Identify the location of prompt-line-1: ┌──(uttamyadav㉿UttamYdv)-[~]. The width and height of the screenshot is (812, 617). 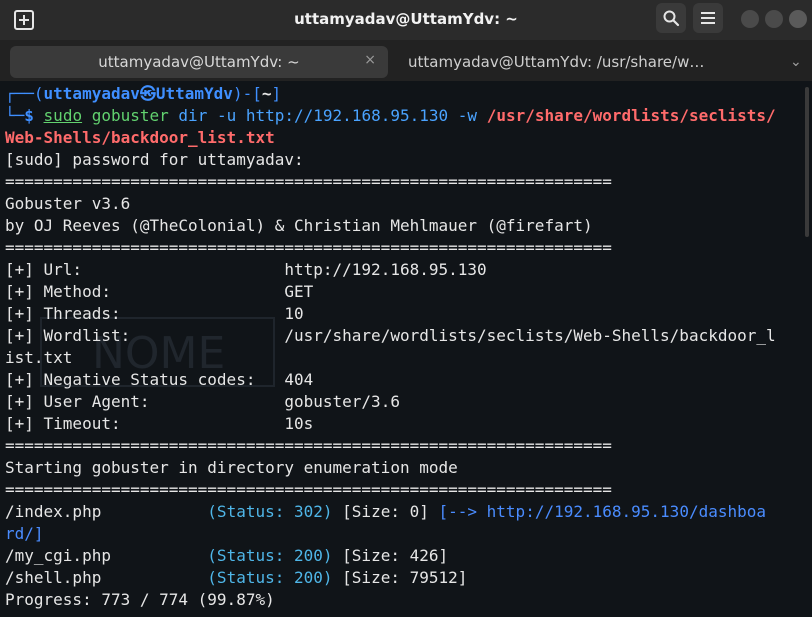
(143, 93).